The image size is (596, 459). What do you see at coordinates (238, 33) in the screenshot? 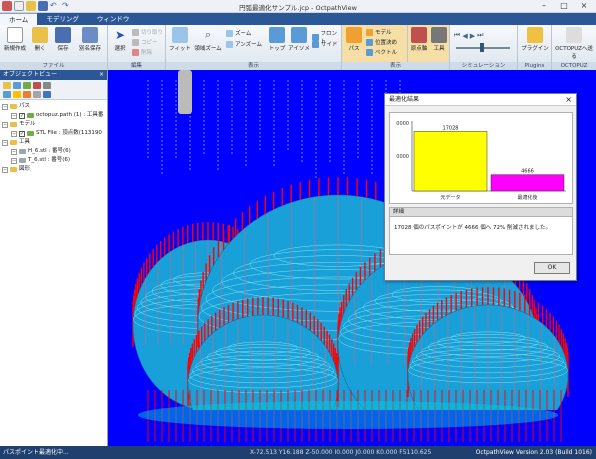
I see `zoom-button: ズーム` at bounding box center [238, 33].